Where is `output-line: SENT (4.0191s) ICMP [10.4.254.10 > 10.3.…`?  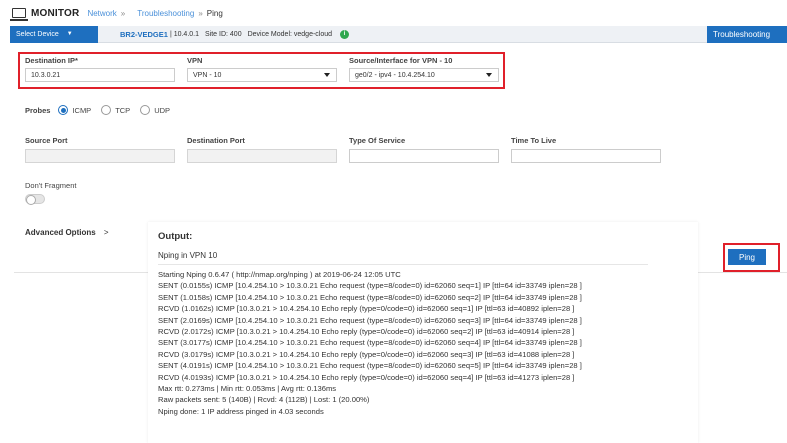 output-line: SENT (4.0191s) ICMP [10.4.254.10 > 10.3.… is located at coordinates (370, 366).